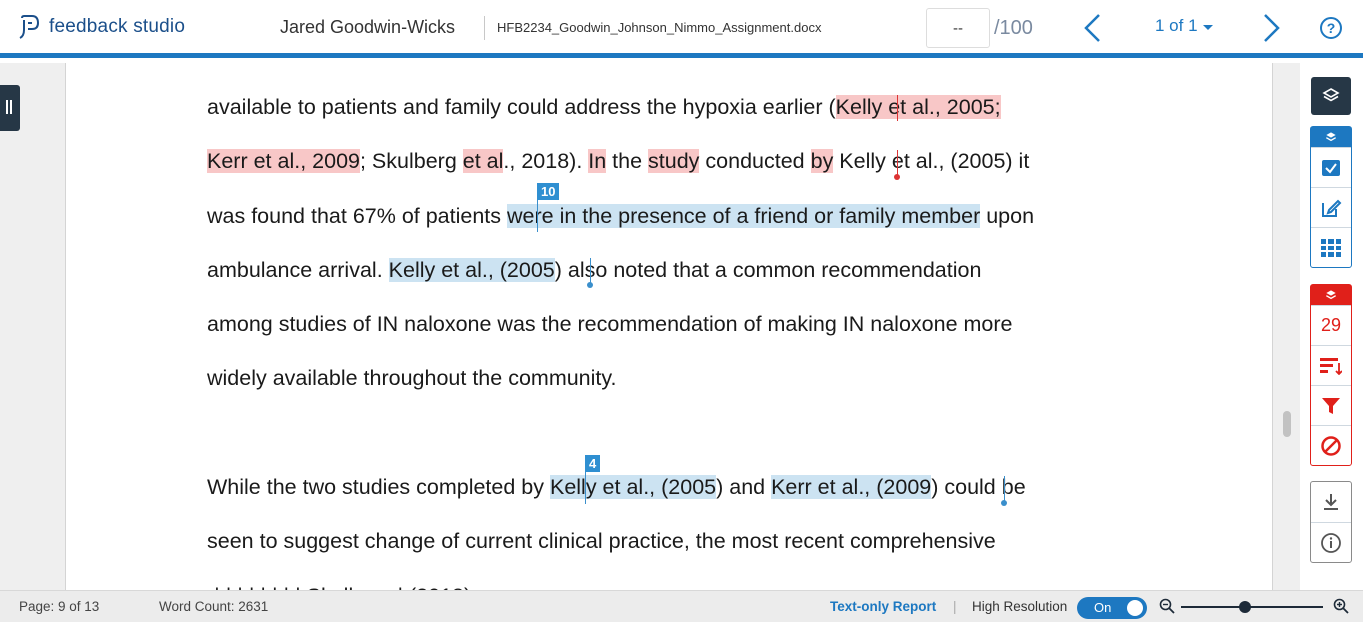 Image resolution: width=1363 pixels, height=622 pixels. I want to click on toggle-state-label: On, so click(1103, 607).